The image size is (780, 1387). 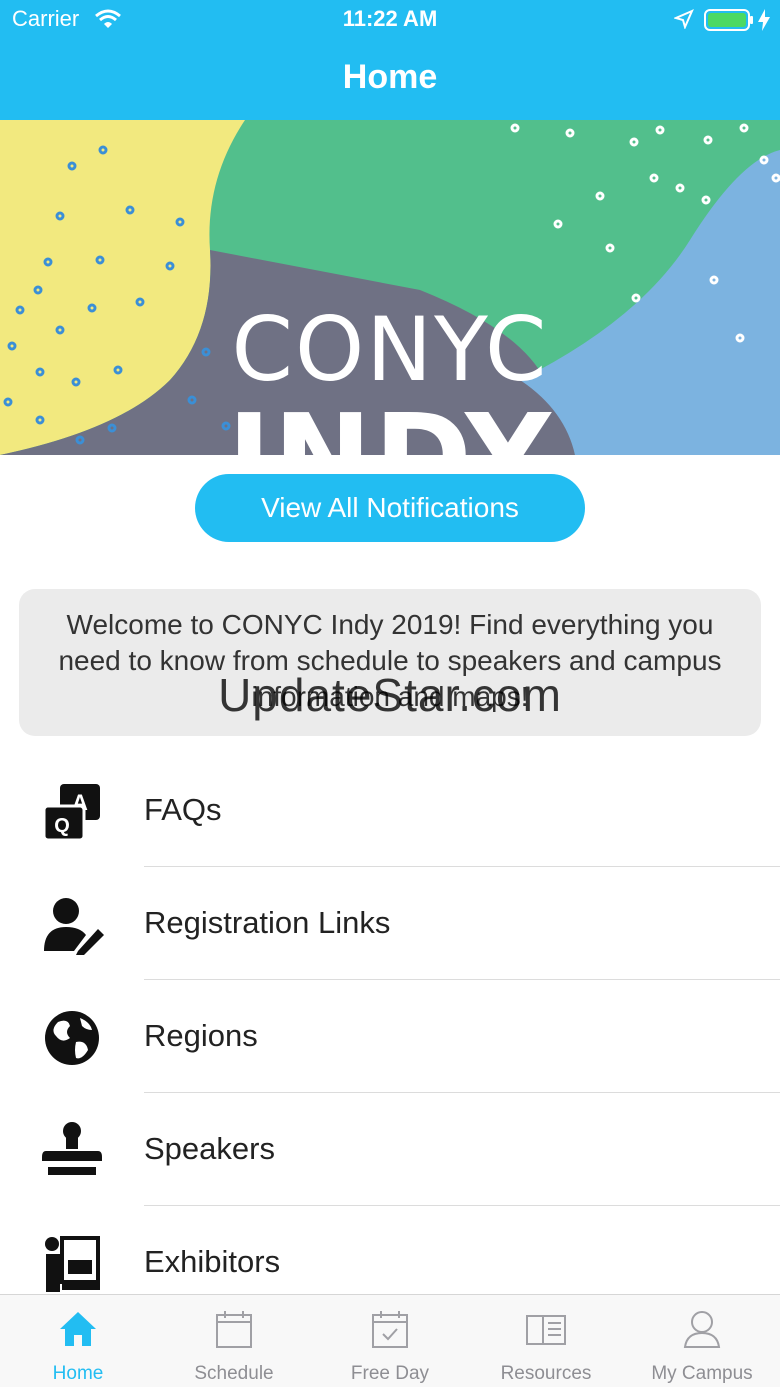 I want to click on banner-title-line1: CONYC, so click(x=390, y=349).